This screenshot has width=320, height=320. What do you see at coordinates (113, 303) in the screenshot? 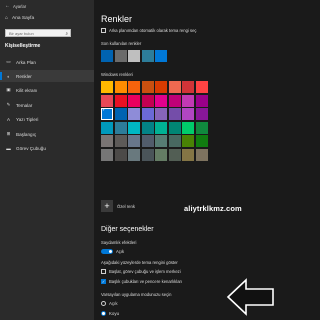
I see `mode-light-label: Açık` at bounding box center [113, 303].